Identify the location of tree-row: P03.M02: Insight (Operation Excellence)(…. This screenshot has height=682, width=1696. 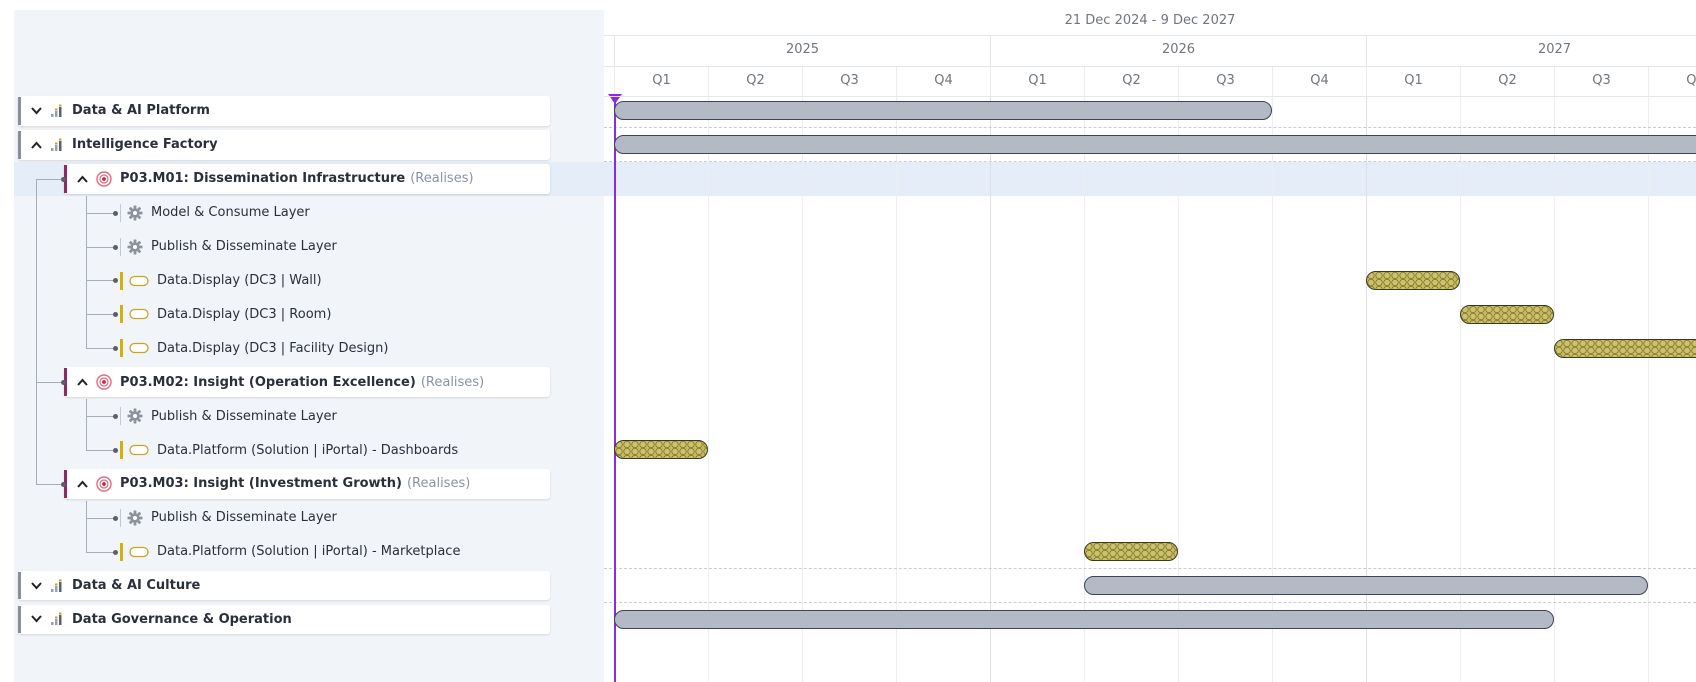
(307, 382).